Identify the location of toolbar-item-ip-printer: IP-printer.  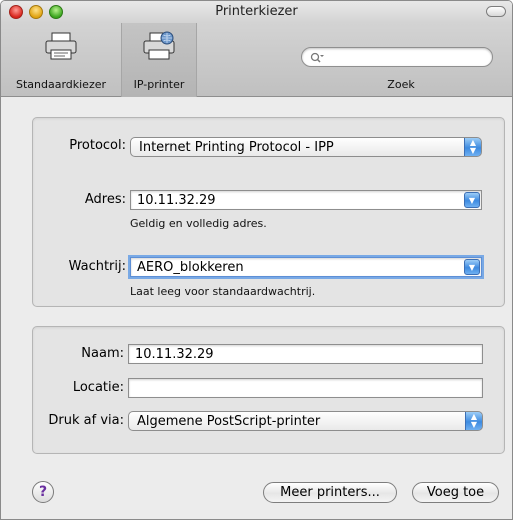
(159, 60).